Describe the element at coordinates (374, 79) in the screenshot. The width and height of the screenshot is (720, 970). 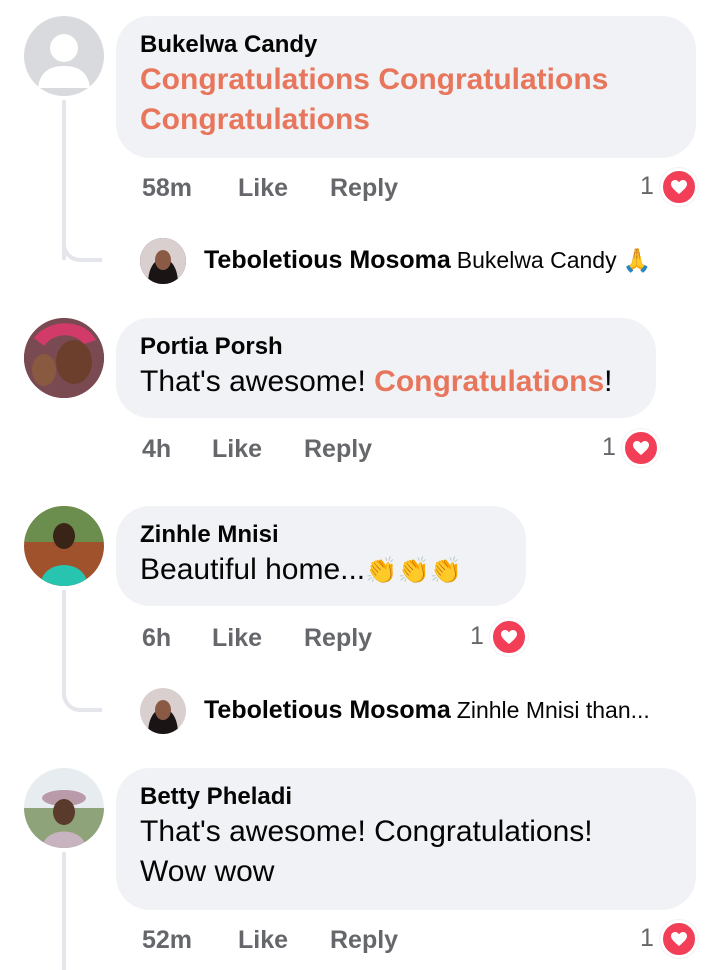
I see `comment-text-line: Congratulations Congratulations` at that location.